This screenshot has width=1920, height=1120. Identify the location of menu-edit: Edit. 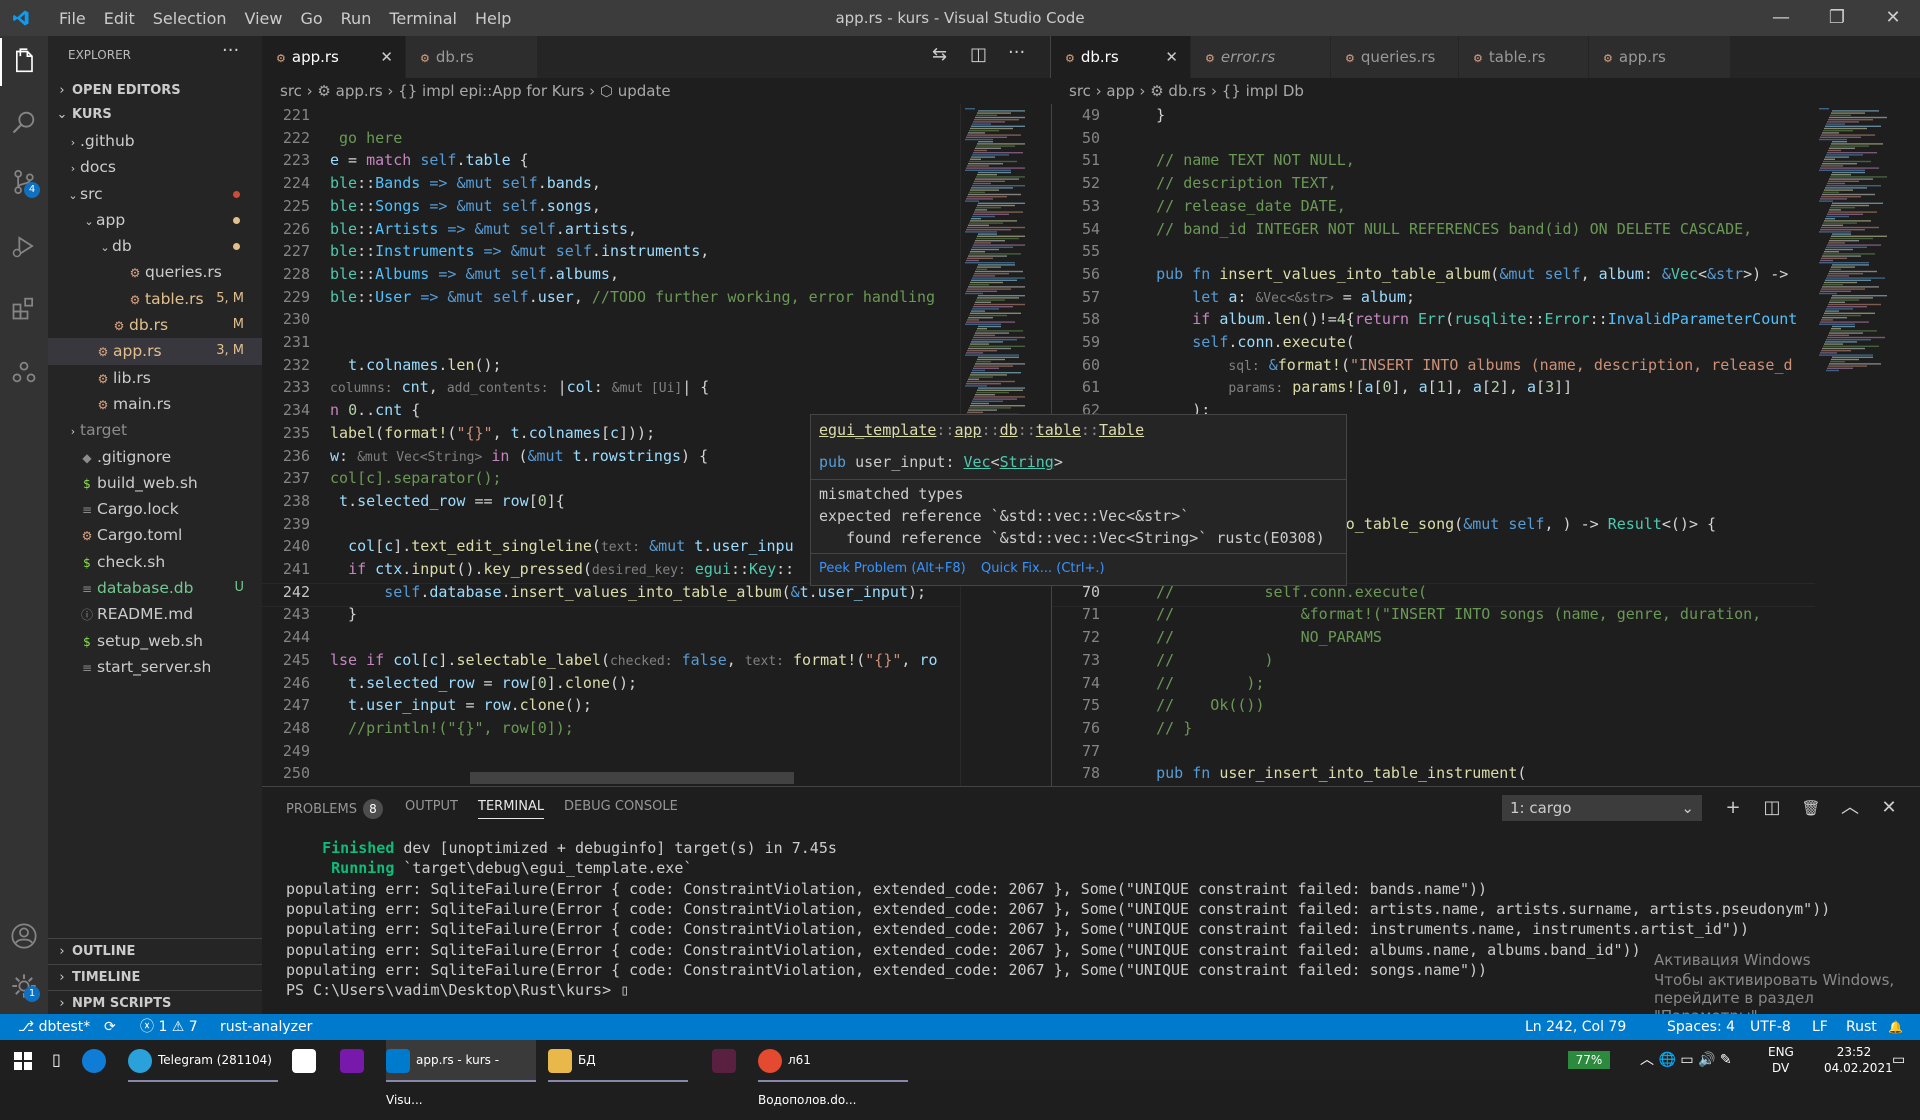
(119, 18).